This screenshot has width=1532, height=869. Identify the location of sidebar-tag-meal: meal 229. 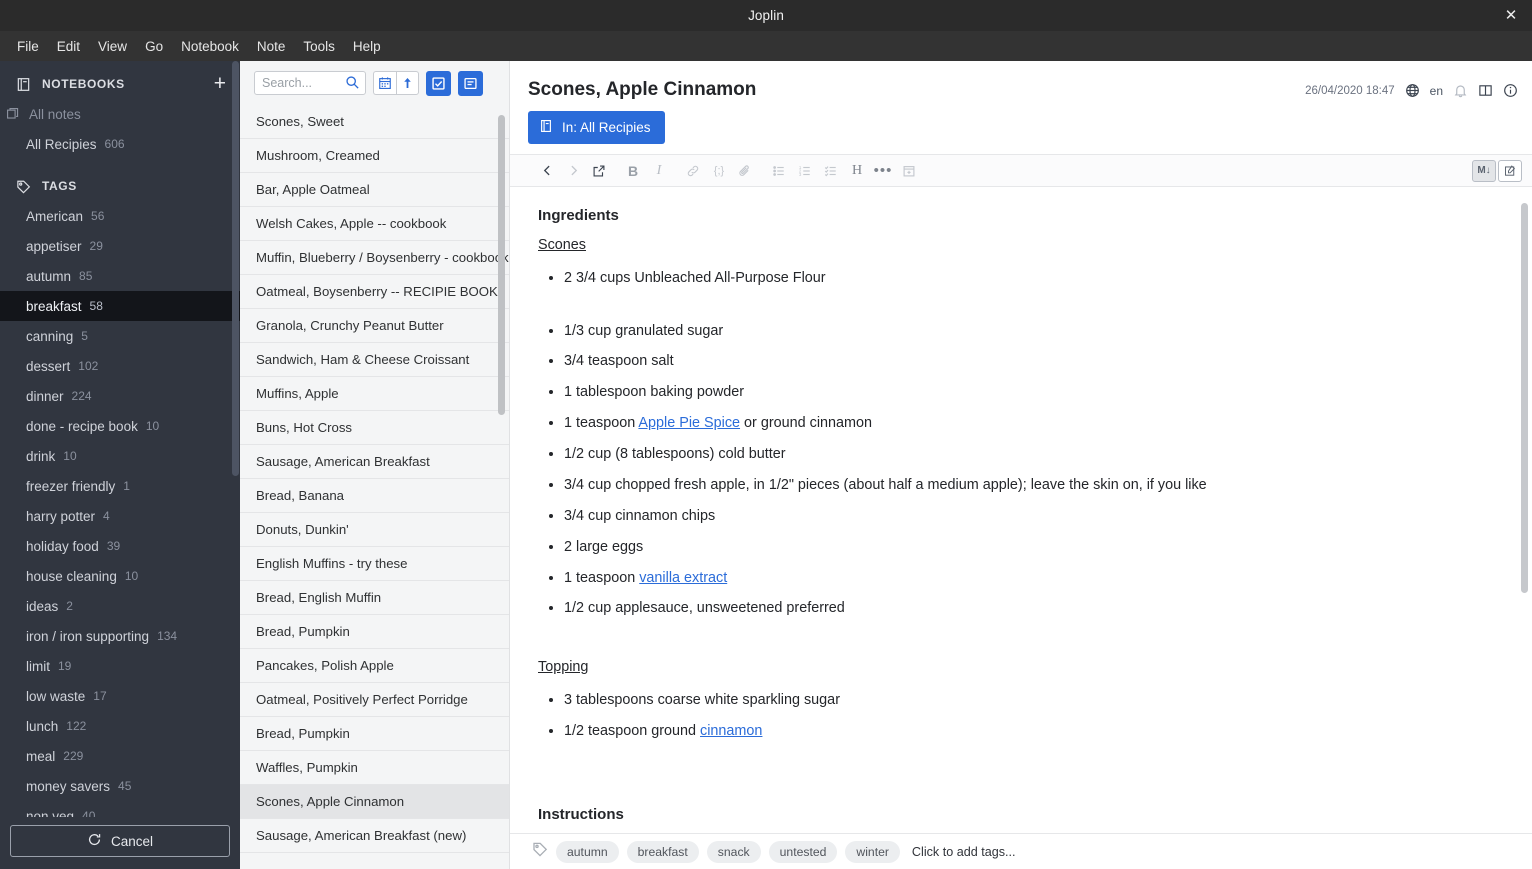
(120, 756).